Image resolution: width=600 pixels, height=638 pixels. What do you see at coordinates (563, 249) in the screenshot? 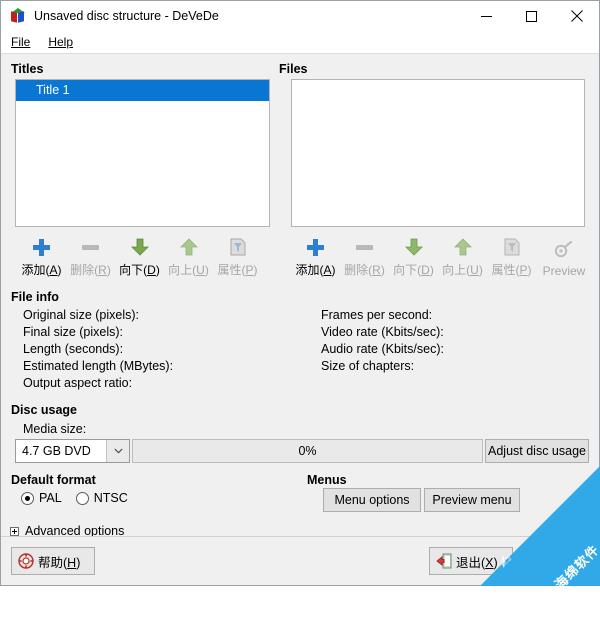
I see `preview-icon` at bounding box center [563, 249].